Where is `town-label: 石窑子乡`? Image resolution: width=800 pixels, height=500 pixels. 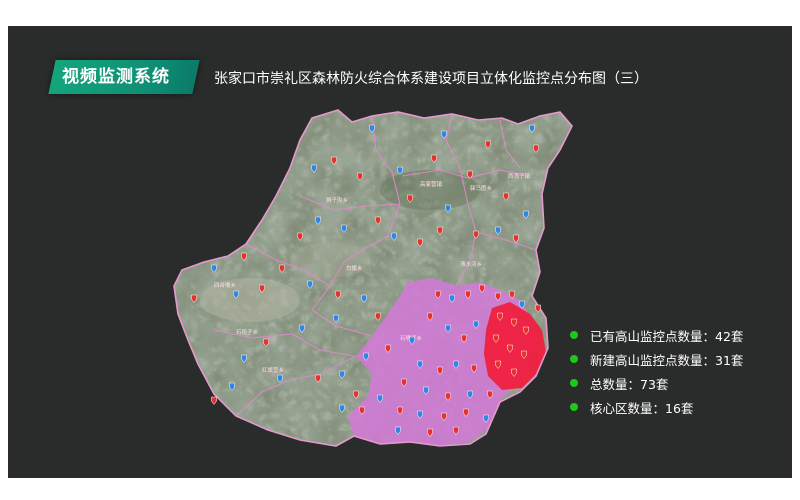 town-label: 石窑子乡 is located at coordinates (247, 332).